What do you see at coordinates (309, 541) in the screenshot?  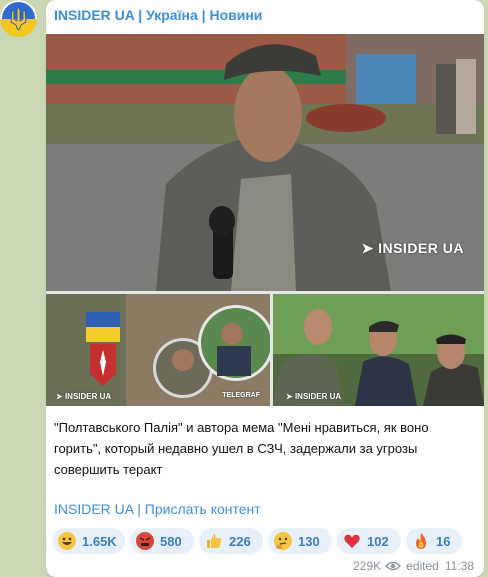 I see `reaction-count: 130` at bounding box center [309, 541].